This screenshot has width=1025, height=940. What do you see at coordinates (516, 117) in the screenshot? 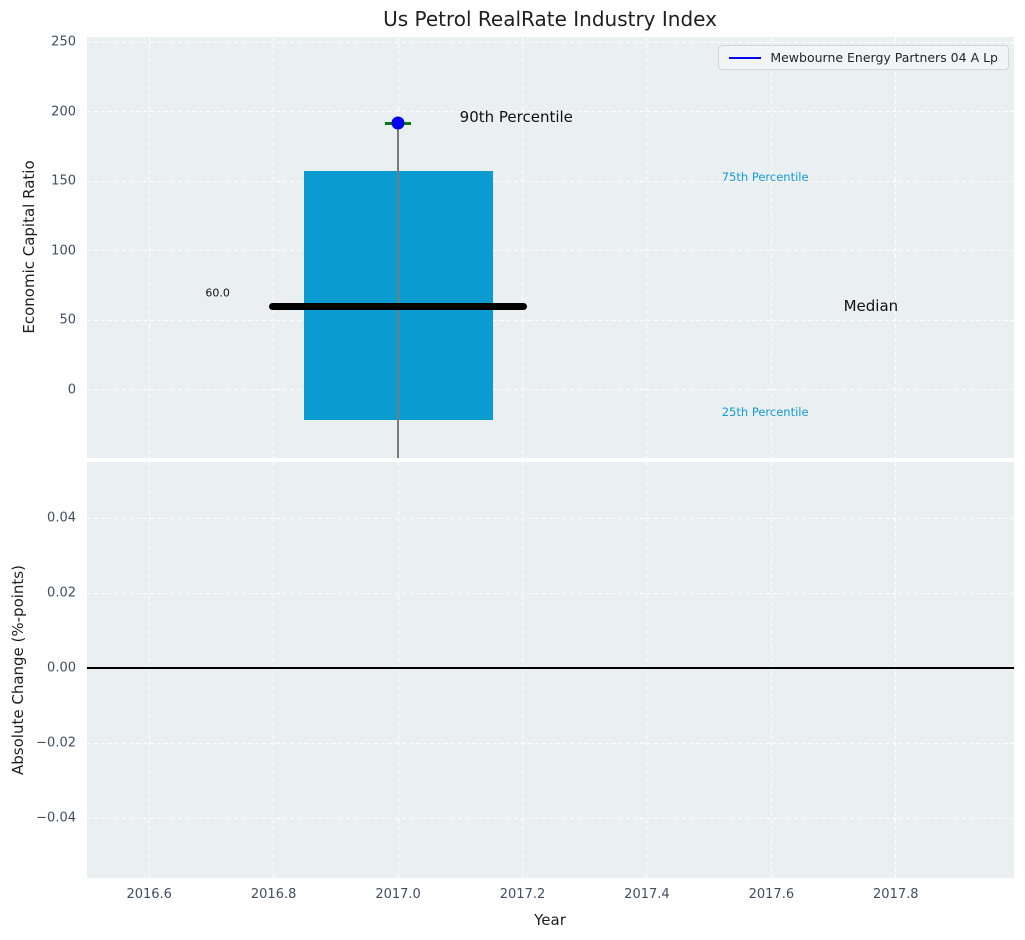
I see `annotation-90th-percentile: 90th Percentile` at bounding box center [516, 117].